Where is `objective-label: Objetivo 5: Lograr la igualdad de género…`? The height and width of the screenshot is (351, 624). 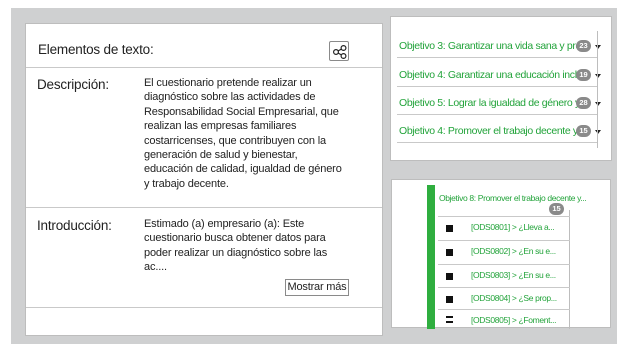
objective-label: Objetivo 5: Lograr la igualdad de género… is located at coordinates (495, 103).